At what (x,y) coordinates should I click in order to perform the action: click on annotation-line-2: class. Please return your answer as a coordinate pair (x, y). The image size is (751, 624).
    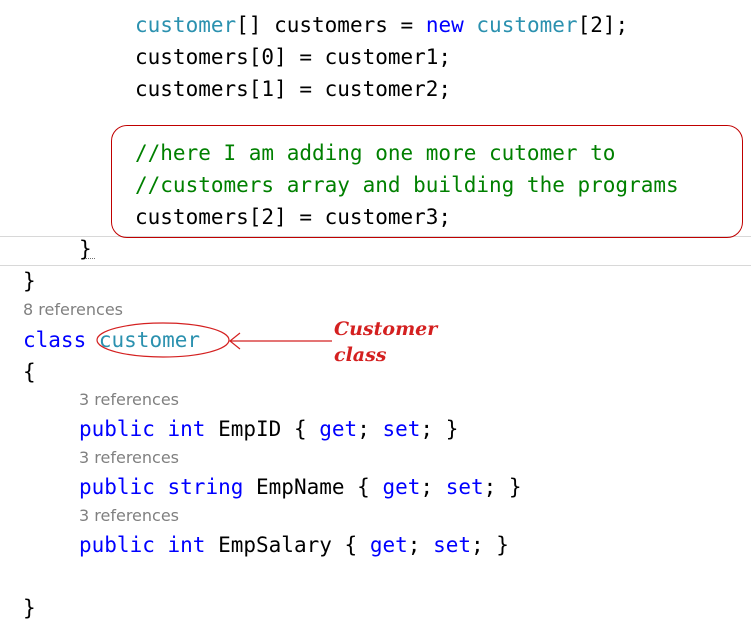
    Looking at the image, I should click on (360, 355).